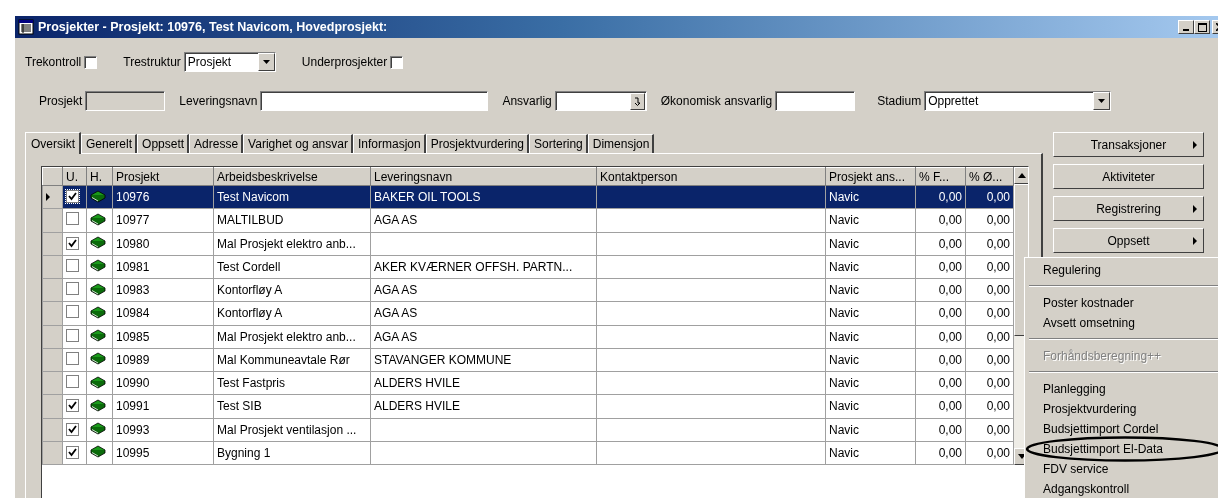  Describe the element at coordinates (389, 143) in the screenshot. I see `tab: Informasjon` at that location.